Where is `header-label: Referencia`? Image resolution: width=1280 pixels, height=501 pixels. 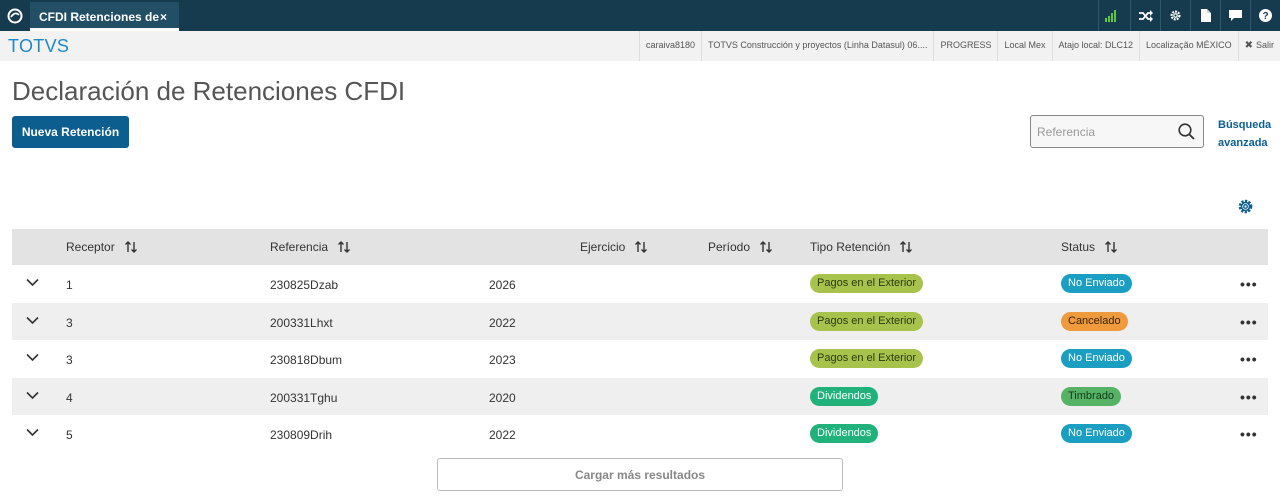 header-label: Referencia is located at coordinates (299, 247).